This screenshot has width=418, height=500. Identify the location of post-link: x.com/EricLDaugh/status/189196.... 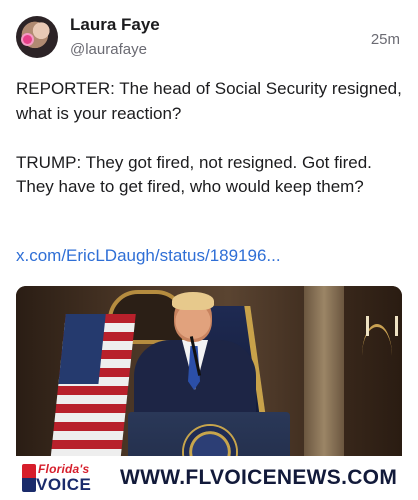
(148, 256).